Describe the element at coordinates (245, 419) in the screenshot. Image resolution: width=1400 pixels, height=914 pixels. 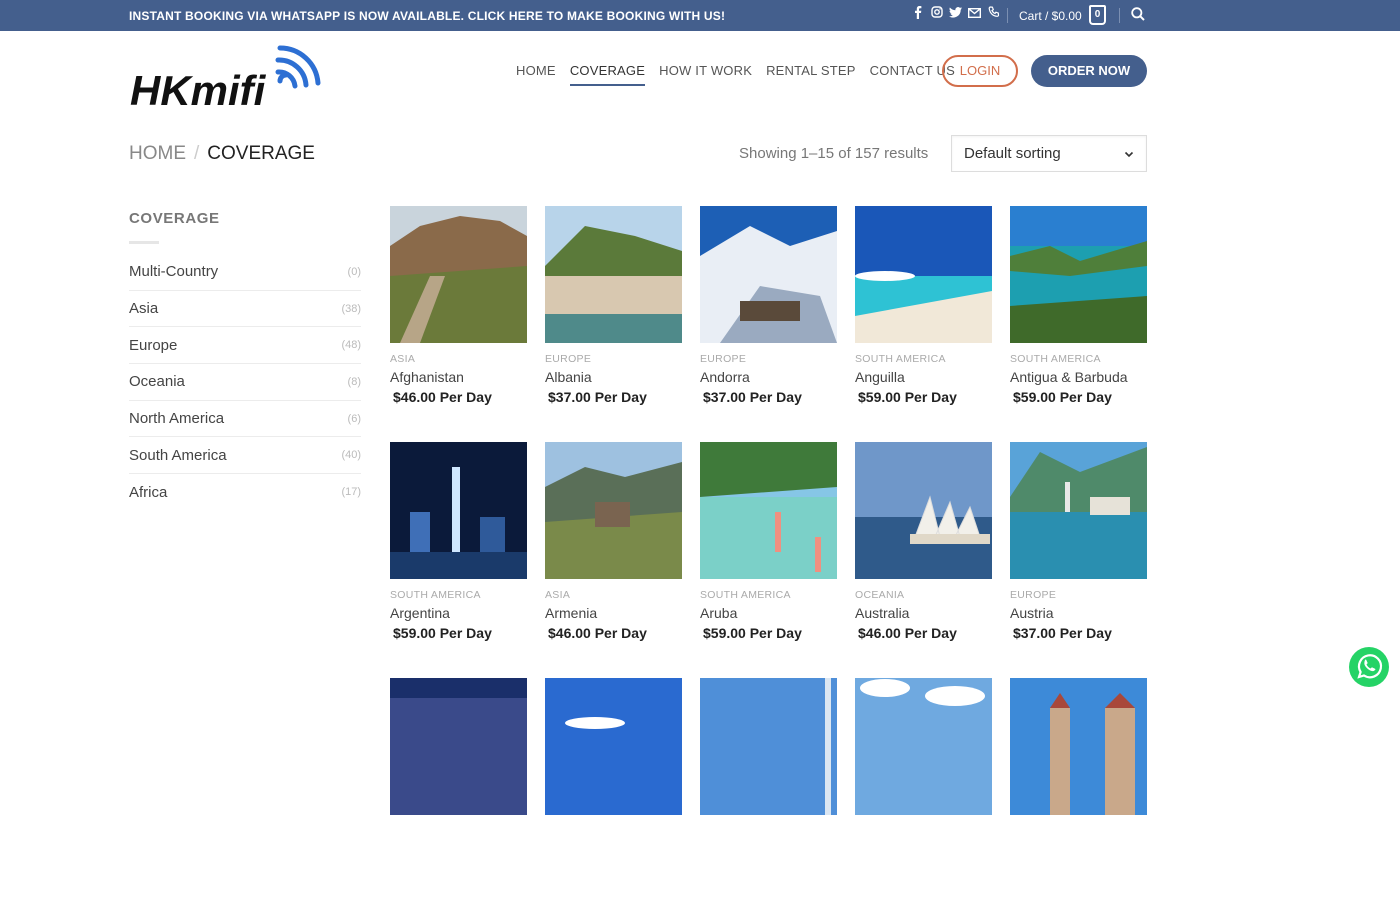
I see `sidebar-item-north-america: North America (6)` at that location.